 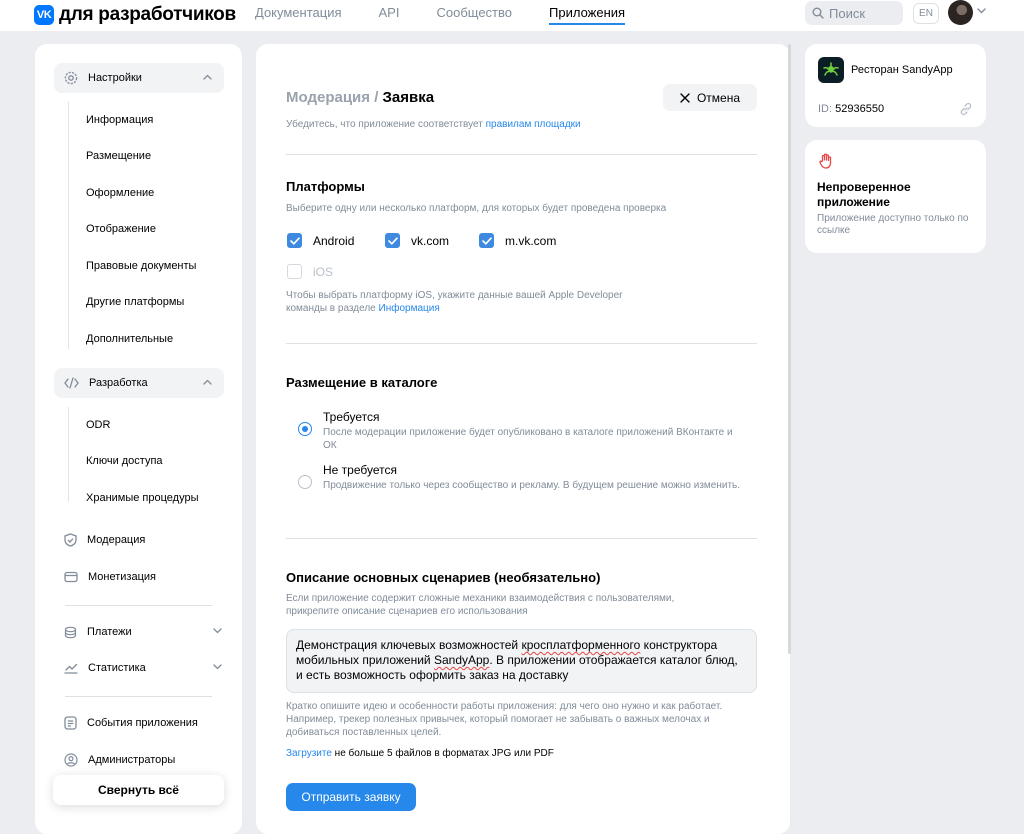 What do you see at coordinates (587, 12) in the screenshot?
I see `nav-apps: Приложения` at bounding box center [587, 12].